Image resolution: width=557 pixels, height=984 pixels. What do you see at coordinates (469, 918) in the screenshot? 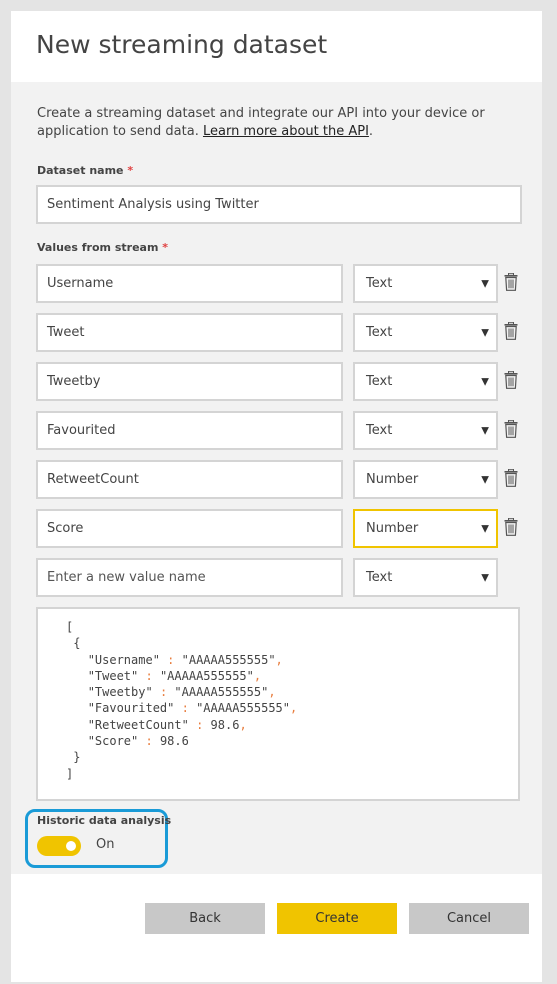
I see `cancel-button: Cancel` at bounding box center [469, 918].